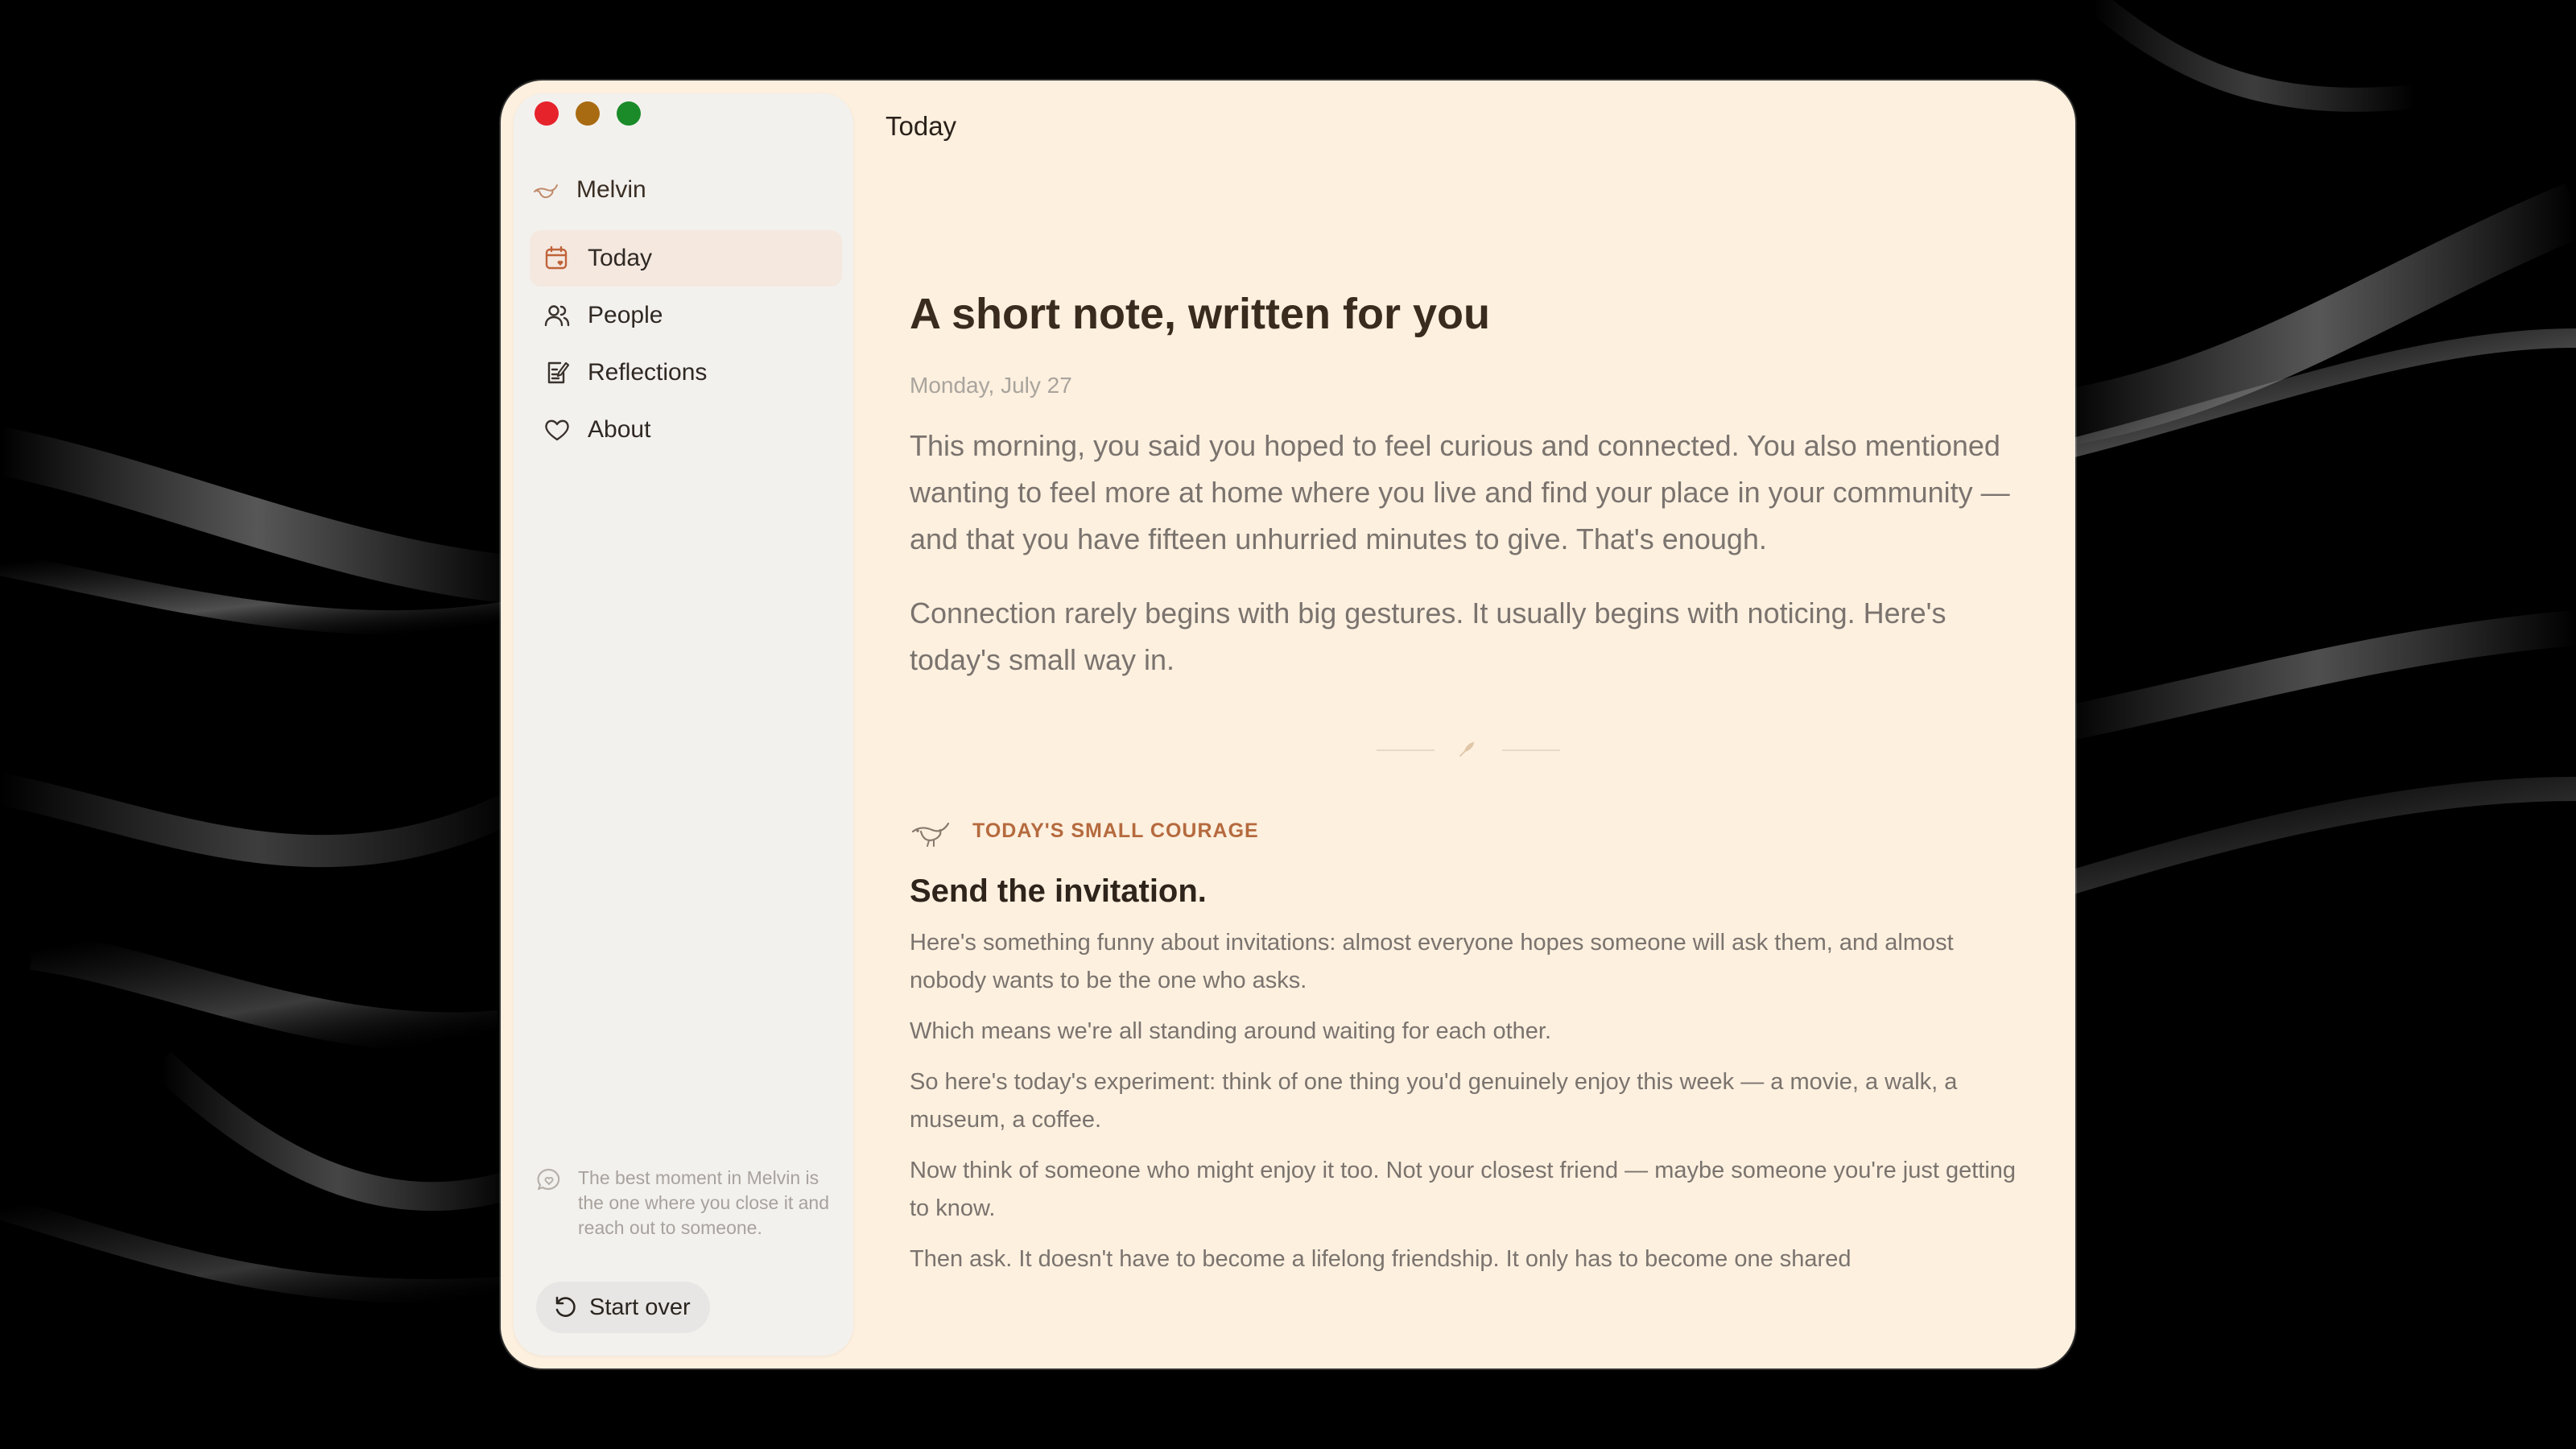 The width and height of the screenshot is (2576, 1449). Describe the element at coordinates (619, 429) in the screenshot. I see `sidebar-item-label: About` at that location.